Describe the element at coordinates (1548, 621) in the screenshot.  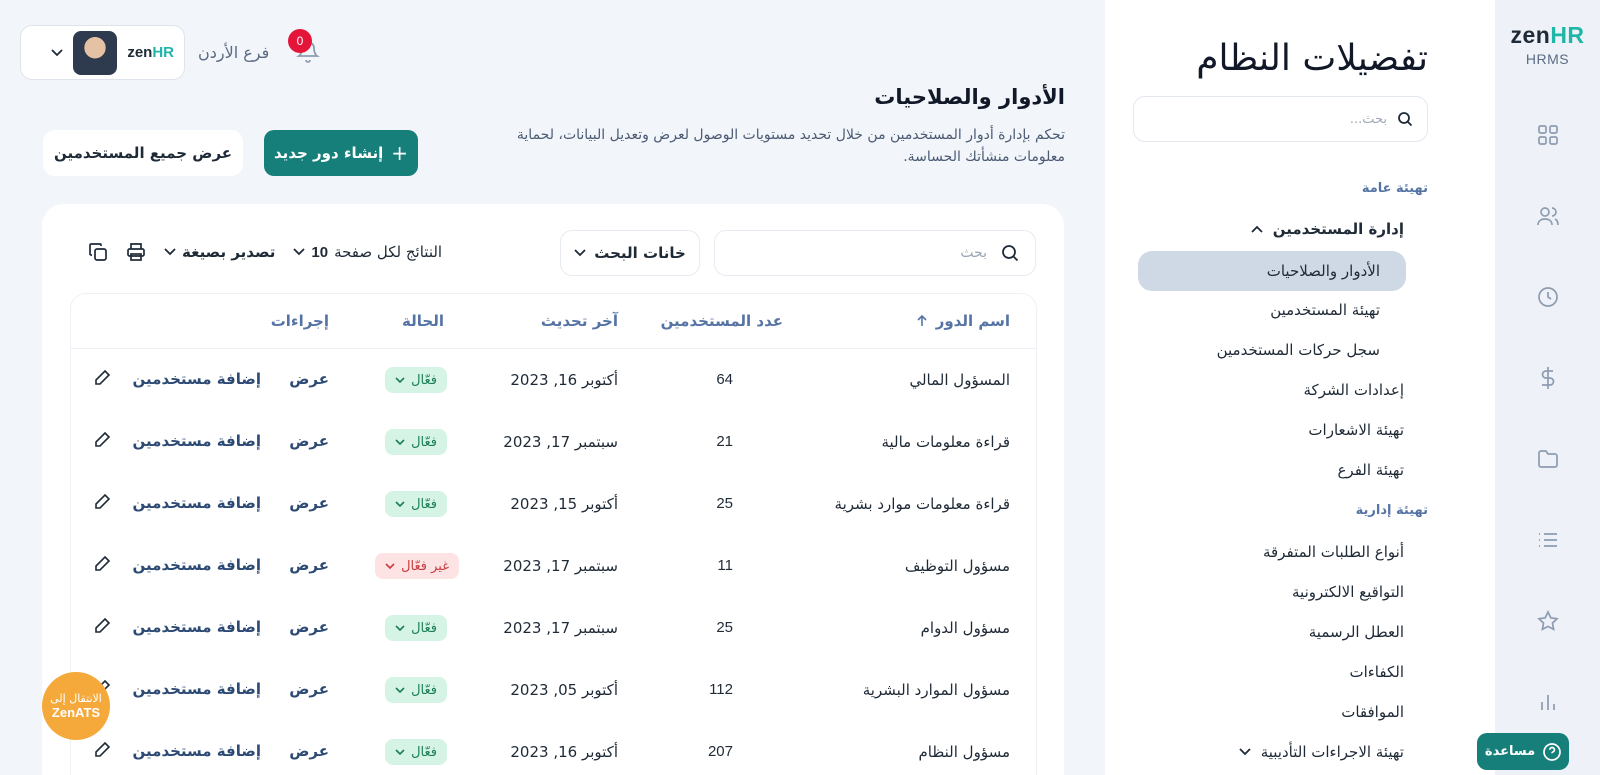
I see `star-icon` at that location.